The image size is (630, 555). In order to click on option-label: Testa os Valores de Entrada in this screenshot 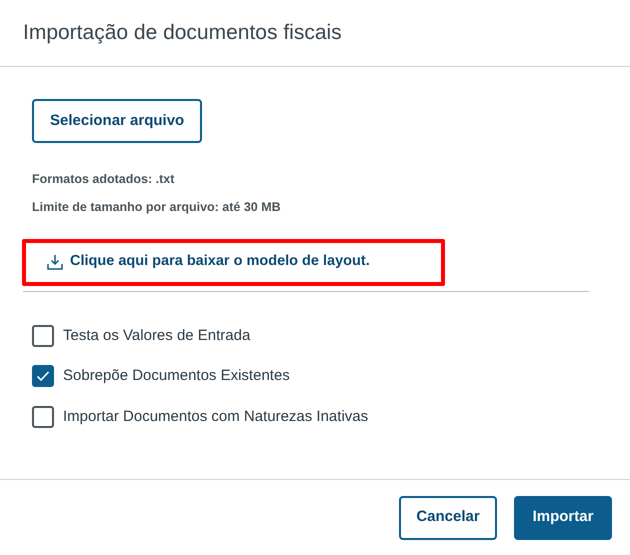, I will do `click(156, 336)`.